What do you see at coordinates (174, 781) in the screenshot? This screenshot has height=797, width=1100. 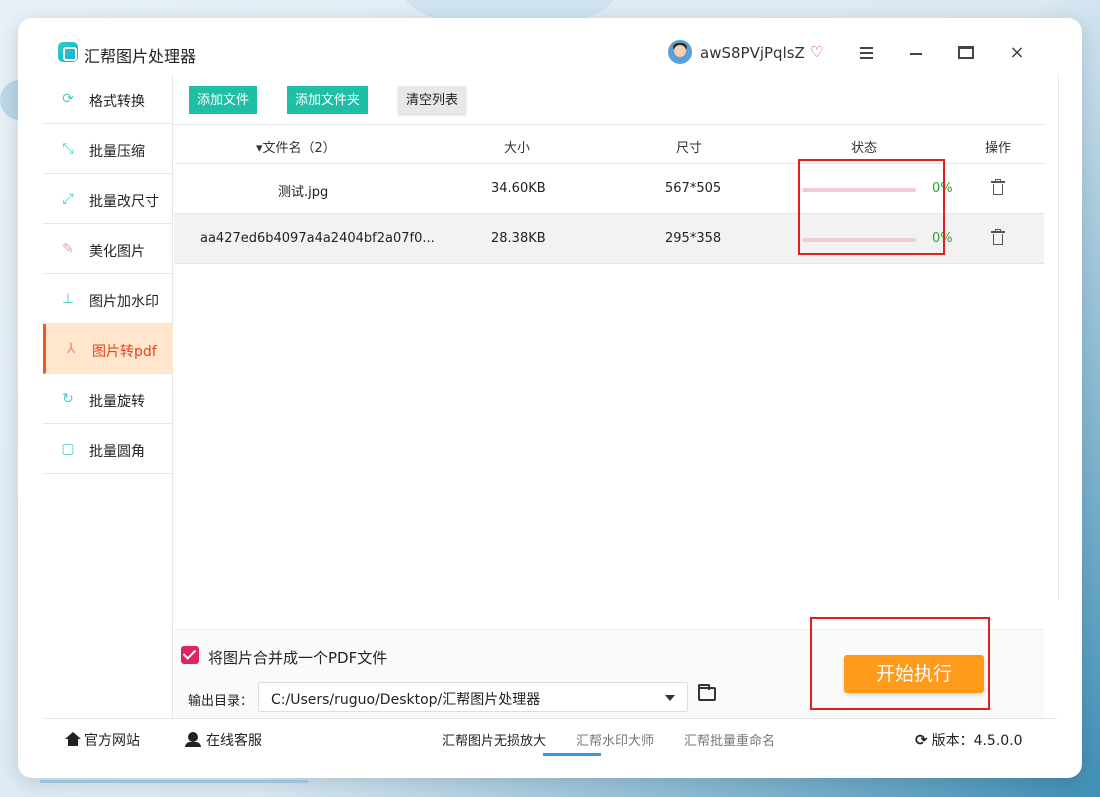 I see `background-line` at bounding box center [174, 781].